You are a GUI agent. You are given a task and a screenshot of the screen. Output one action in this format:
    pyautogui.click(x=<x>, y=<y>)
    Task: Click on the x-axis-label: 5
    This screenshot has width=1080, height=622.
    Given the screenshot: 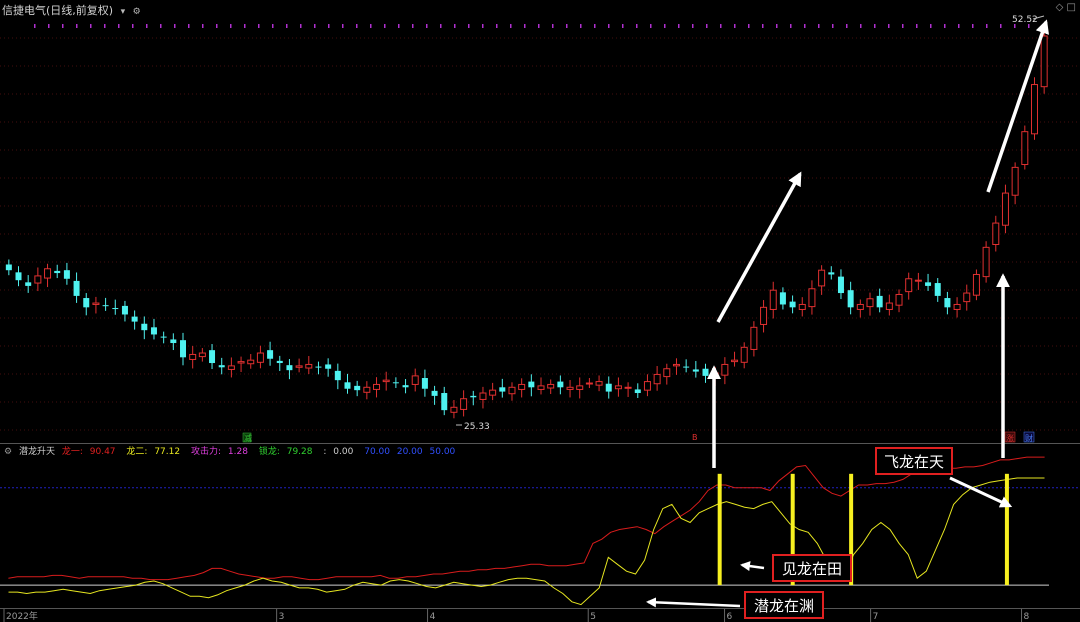 What is the action you would take?
    pyautogui.click(x=593, y=617)
    